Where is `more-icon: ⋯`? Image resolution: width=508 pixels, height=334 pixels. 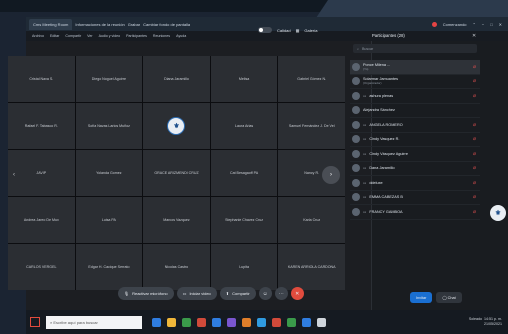
more-icon: ⋯ is located at coordinates (281, 293).